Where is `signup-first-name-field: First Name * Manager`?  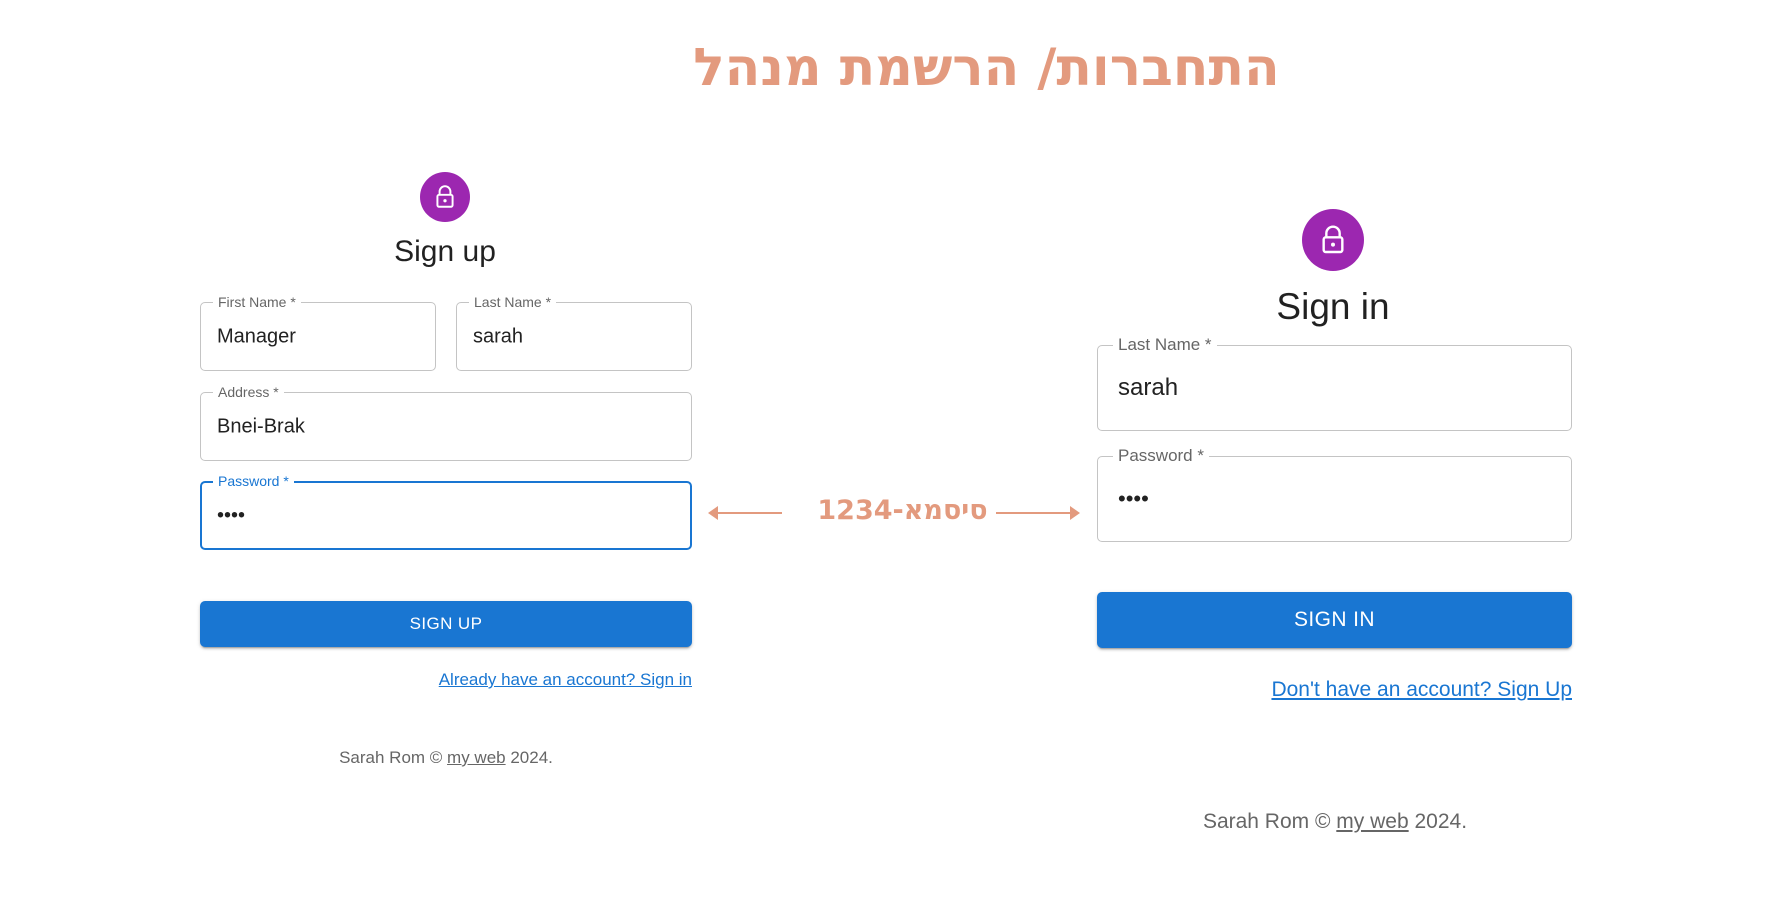 signup-first-name-field: First Name * Manager is located at coordinates (318, 332).